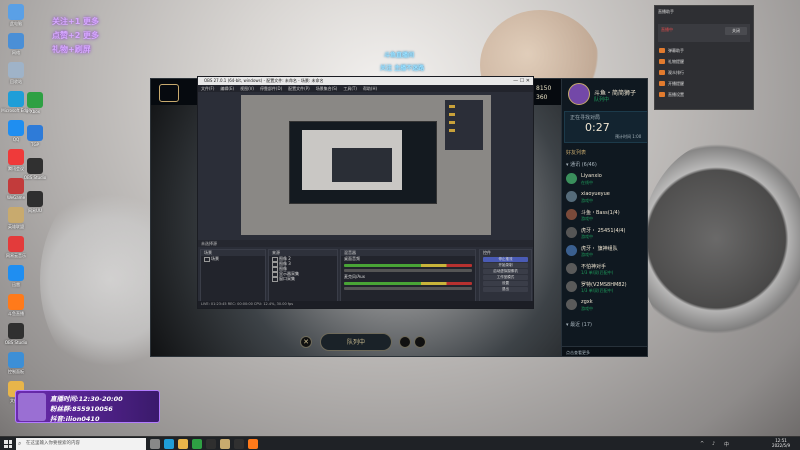  What do you see at coordinates (16, 342) in the screenshot?
I see `desktop-icon-label: OBS Studio` at bounding box center [16, 342].